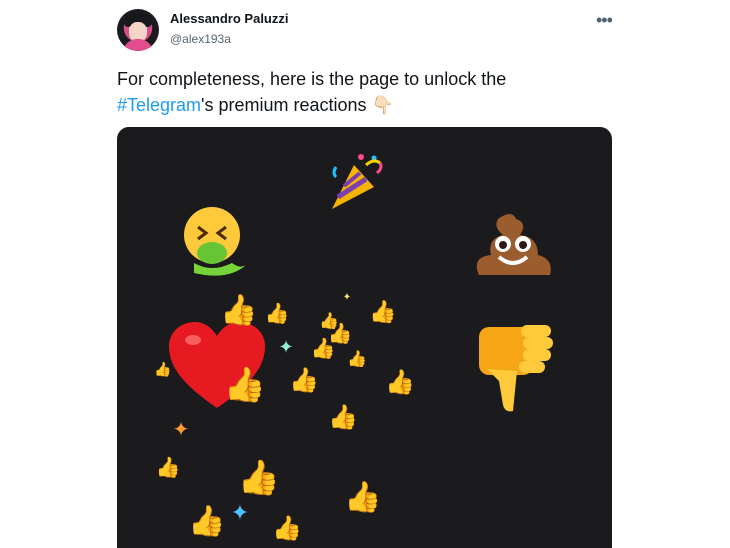 The height and width of the screenshot is (548, 730). What do you see at coordinates (382, 105) in the screenshot?
I see `point-down-emoji: 👇🏻` at bounding box center [382, 105].